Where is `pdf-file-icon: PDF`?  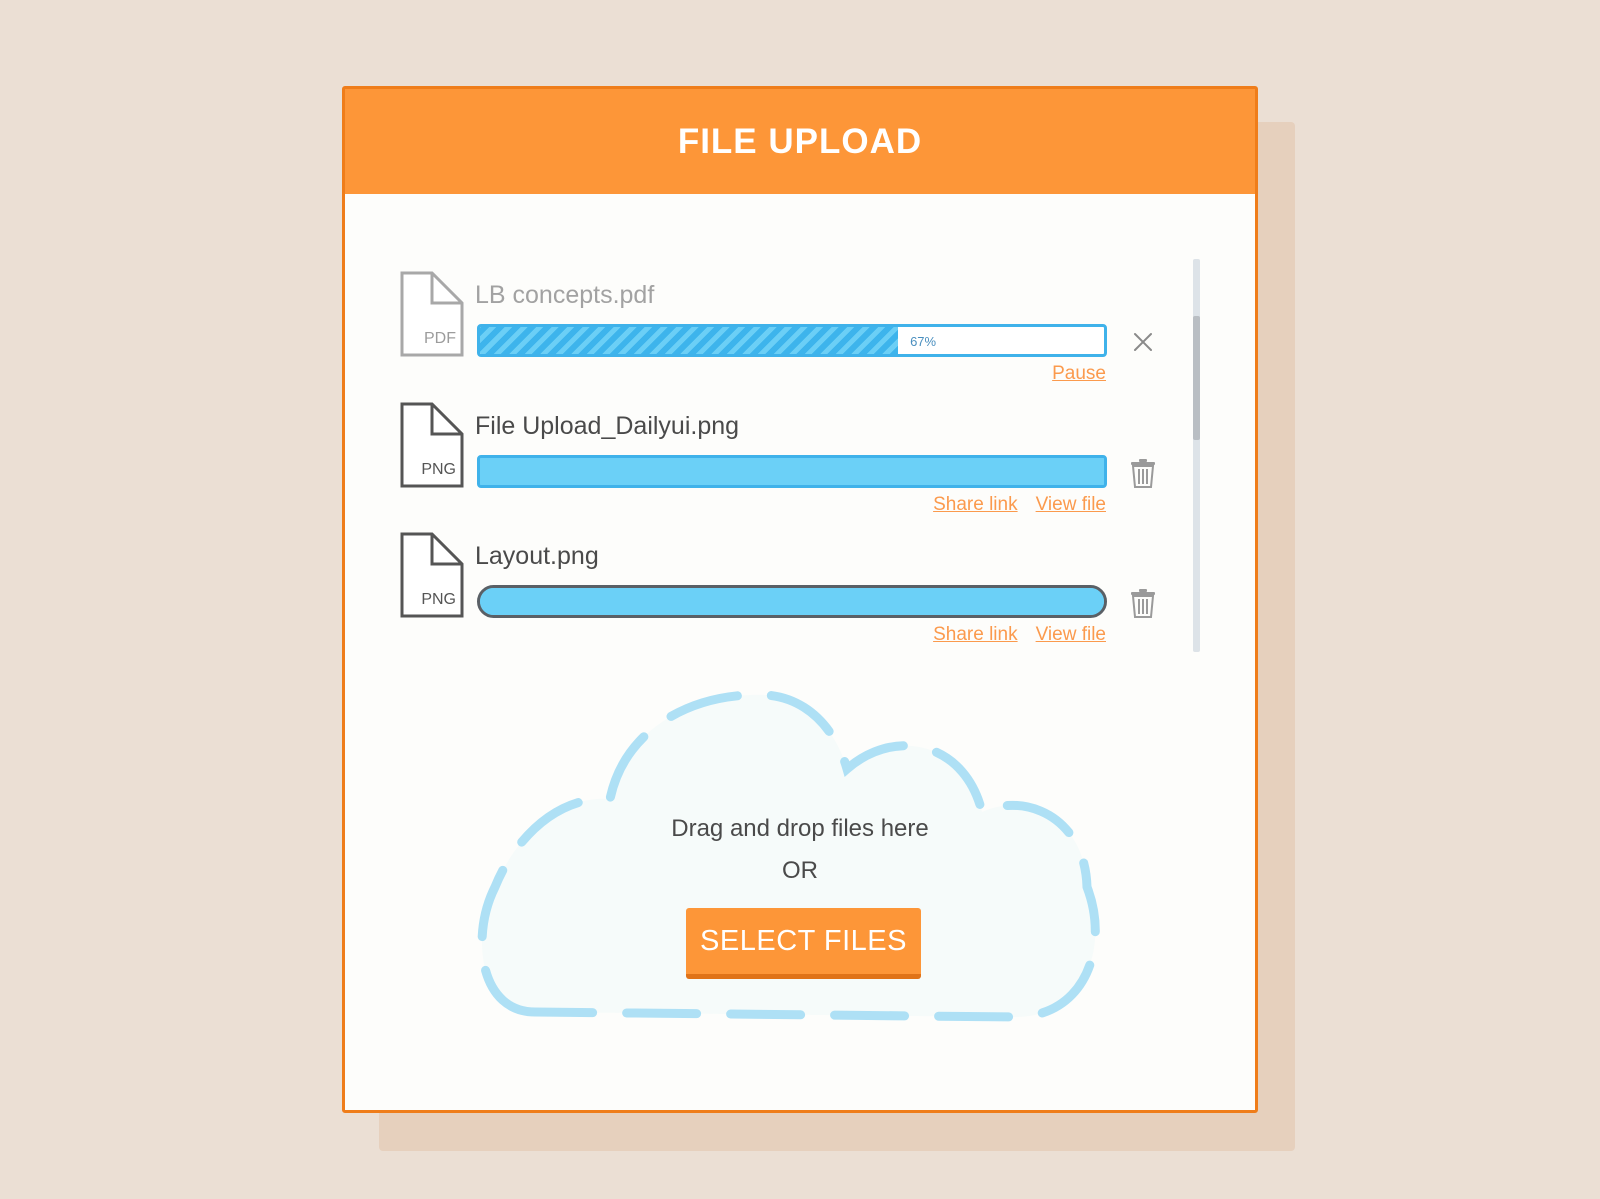 pdf-file-icon: PDF is located at coordinates (432, 314).